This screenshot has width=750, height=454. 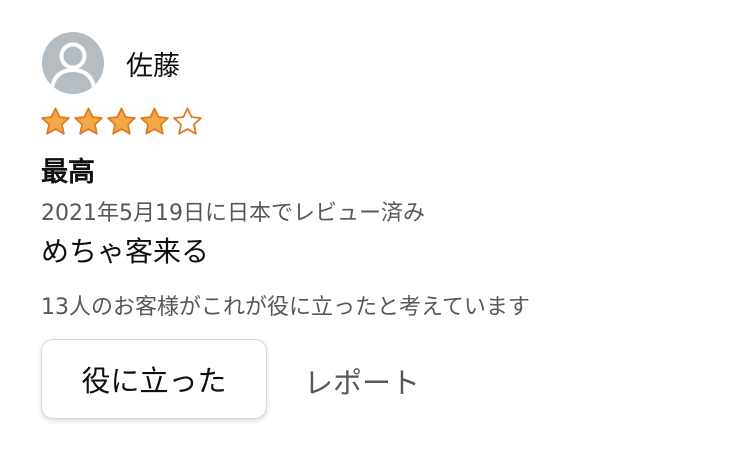 I want to click on review-body: めちゃ客来る, so click(x=125, y=251).